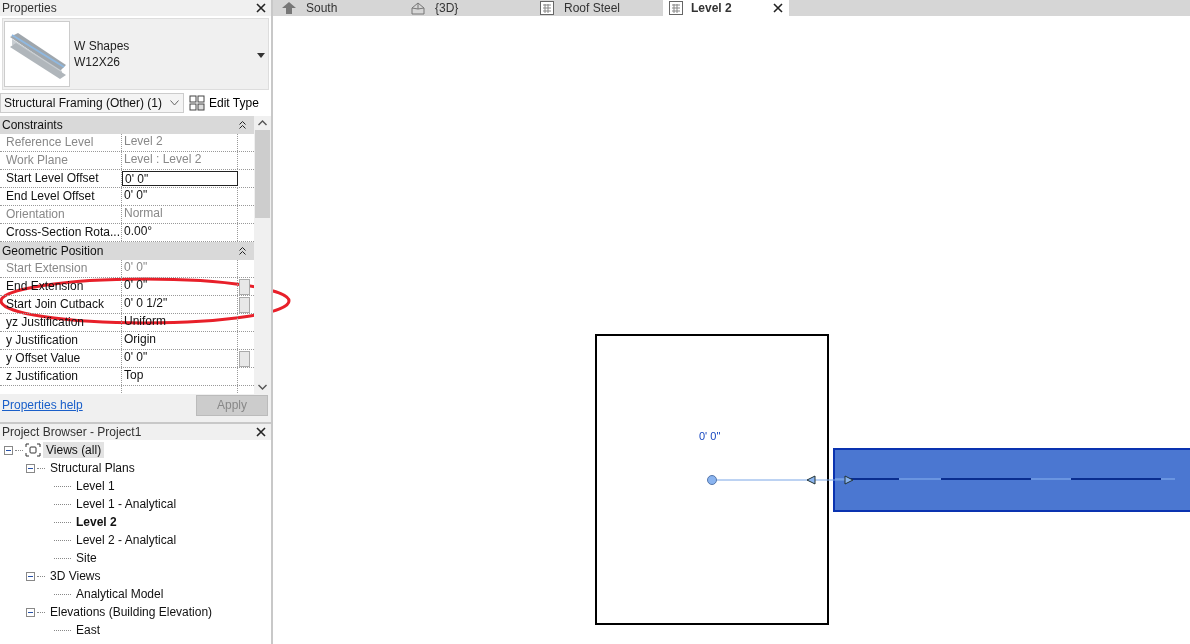 The width and height of the screenshot is (1190, 644). What do you see at coordinates (340, 8) in the screenshot?
I see `view-tab: South` at bounding box center [340, 8].